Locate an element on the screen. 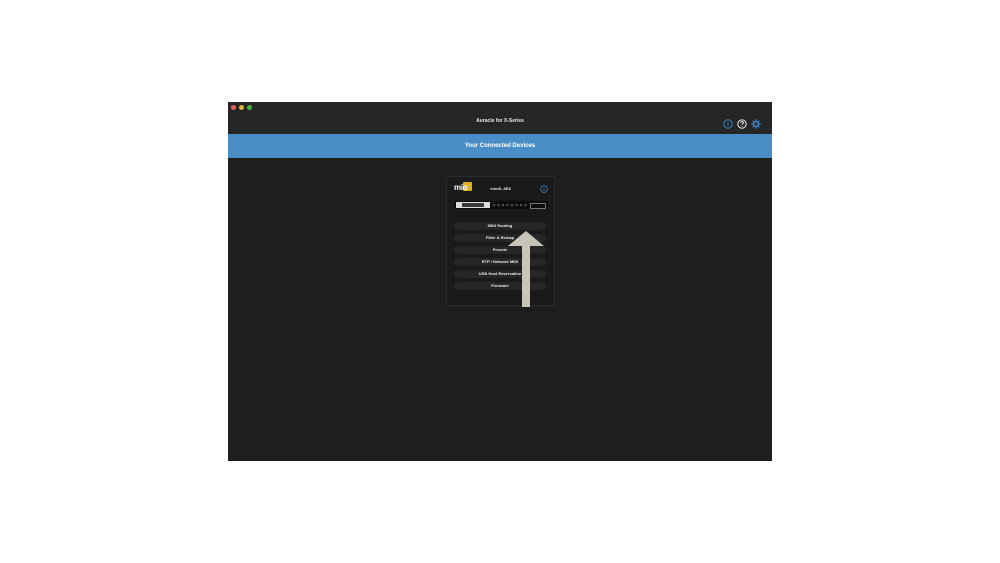 The width and height of the screenshot is (1000, 563). title-bar: Auracle for X-Series is located at coordinates (500, 118).